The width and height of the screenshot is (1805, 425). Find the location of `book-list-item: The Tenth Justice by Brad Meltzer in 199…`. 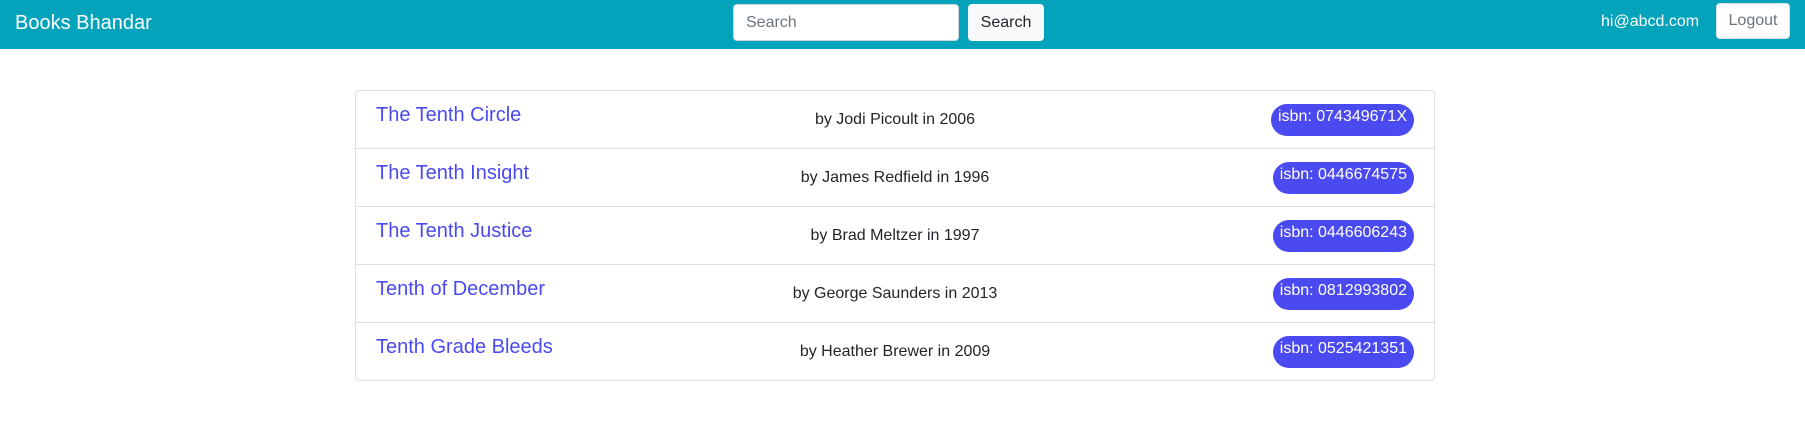

book-list-item: The Tenth Justice by Brad Meltzer in 199… is located at coordinates (895, 235).